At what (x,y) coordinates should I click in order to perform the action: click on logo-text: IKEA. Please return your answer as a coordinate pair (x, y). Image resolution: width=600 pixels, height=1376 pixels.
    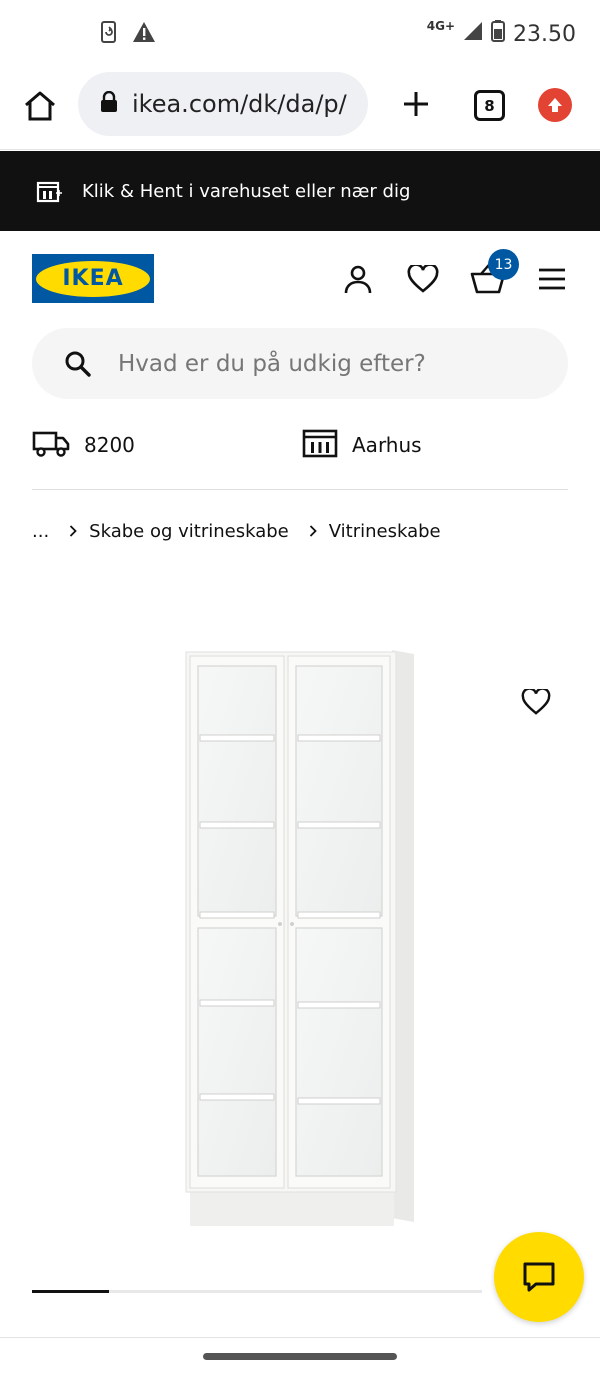
    Looking at the image, I should click on (93, 278).